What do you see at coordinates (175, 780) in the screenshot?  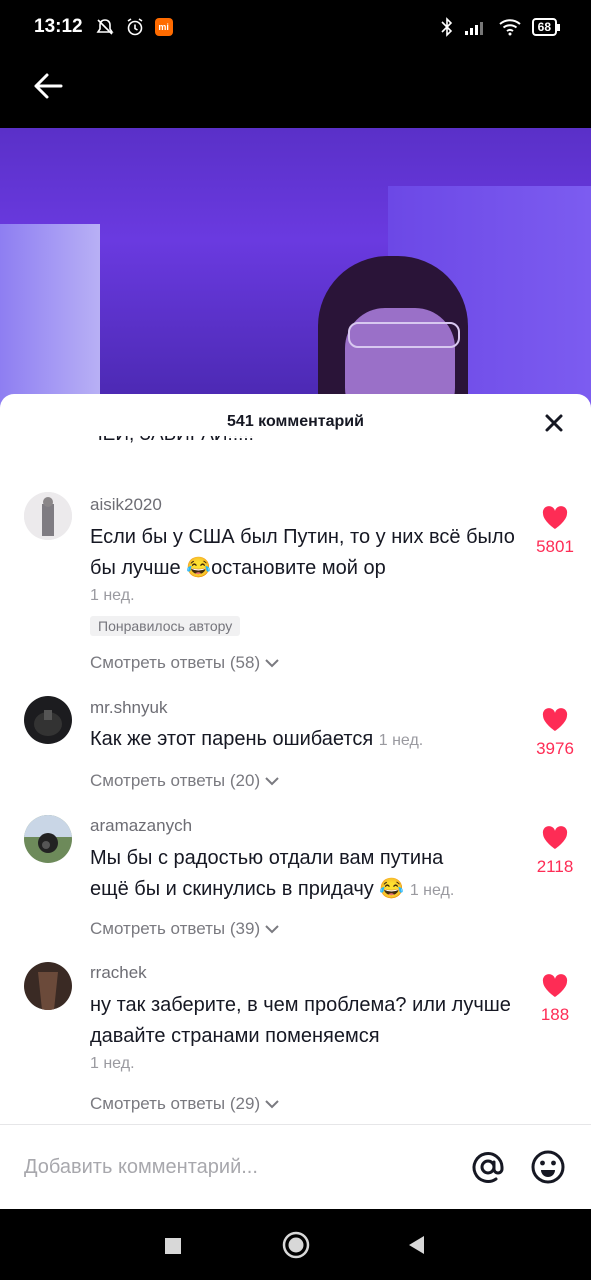 I see `view-replies-label: Смотреть ответы (20)` at bounding box center [175, 780].